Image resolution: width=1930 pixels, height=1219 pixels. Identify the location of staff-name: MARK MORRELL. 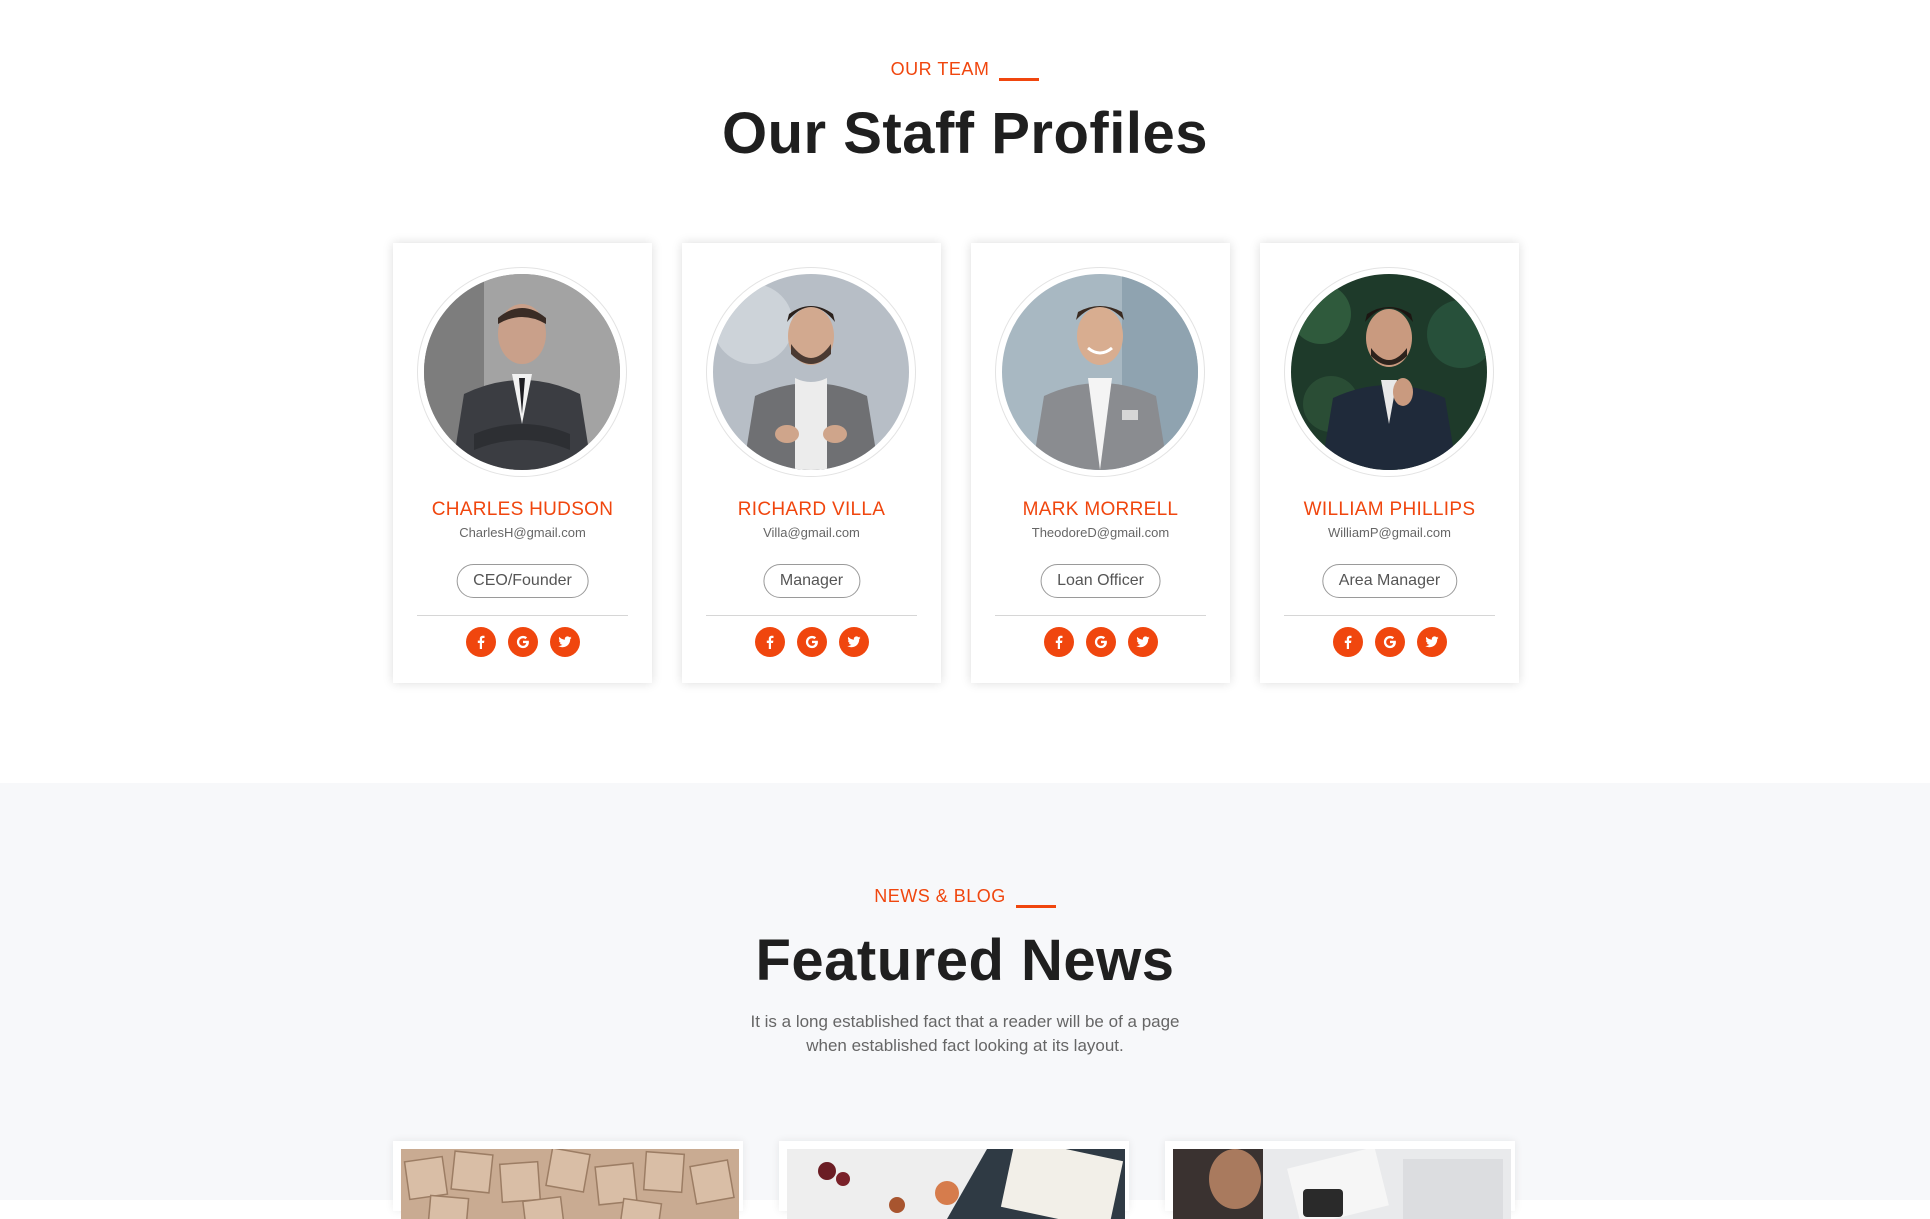
(1100, 509).